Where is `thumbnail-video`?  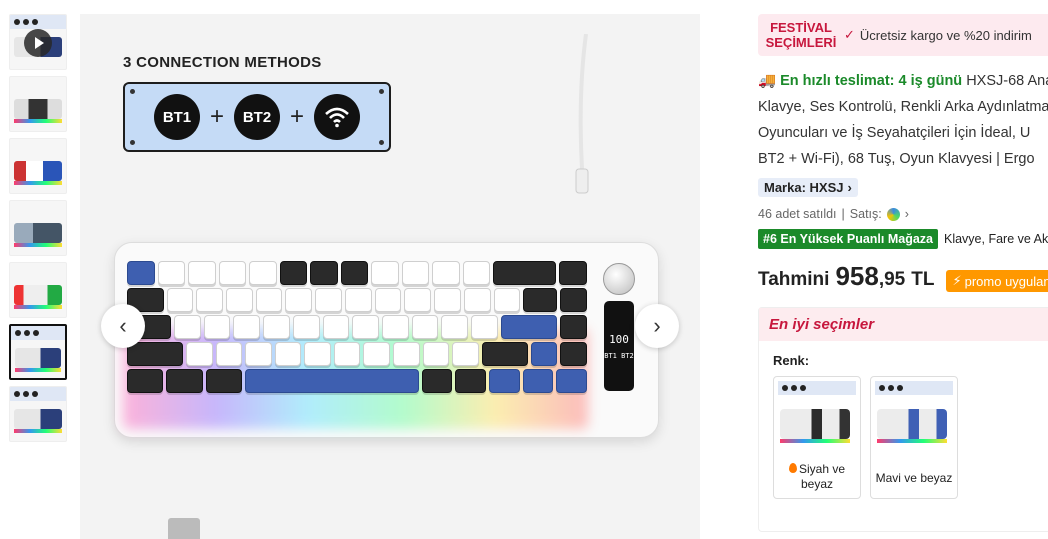 thumbnail-video is located at coordinates (38, 42).